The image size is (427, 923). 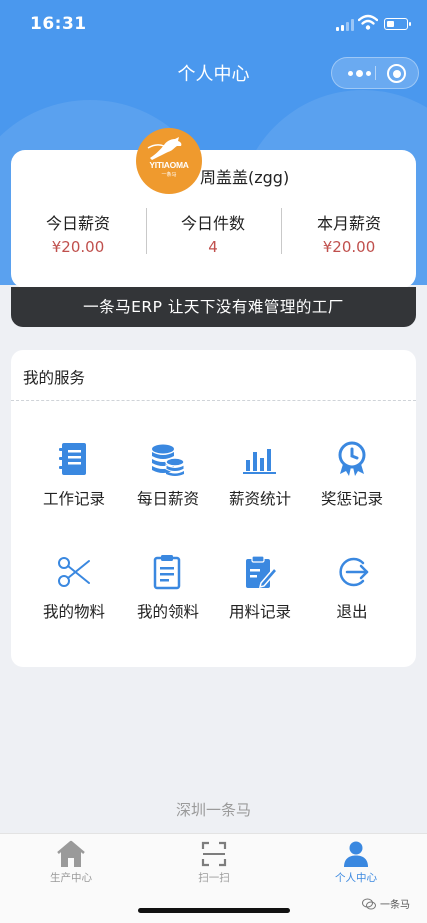 What do you see at coordinates (77, 223) in the screenshot?
I see `stat-label: 今日薪资` at bounding box center [77, 223].